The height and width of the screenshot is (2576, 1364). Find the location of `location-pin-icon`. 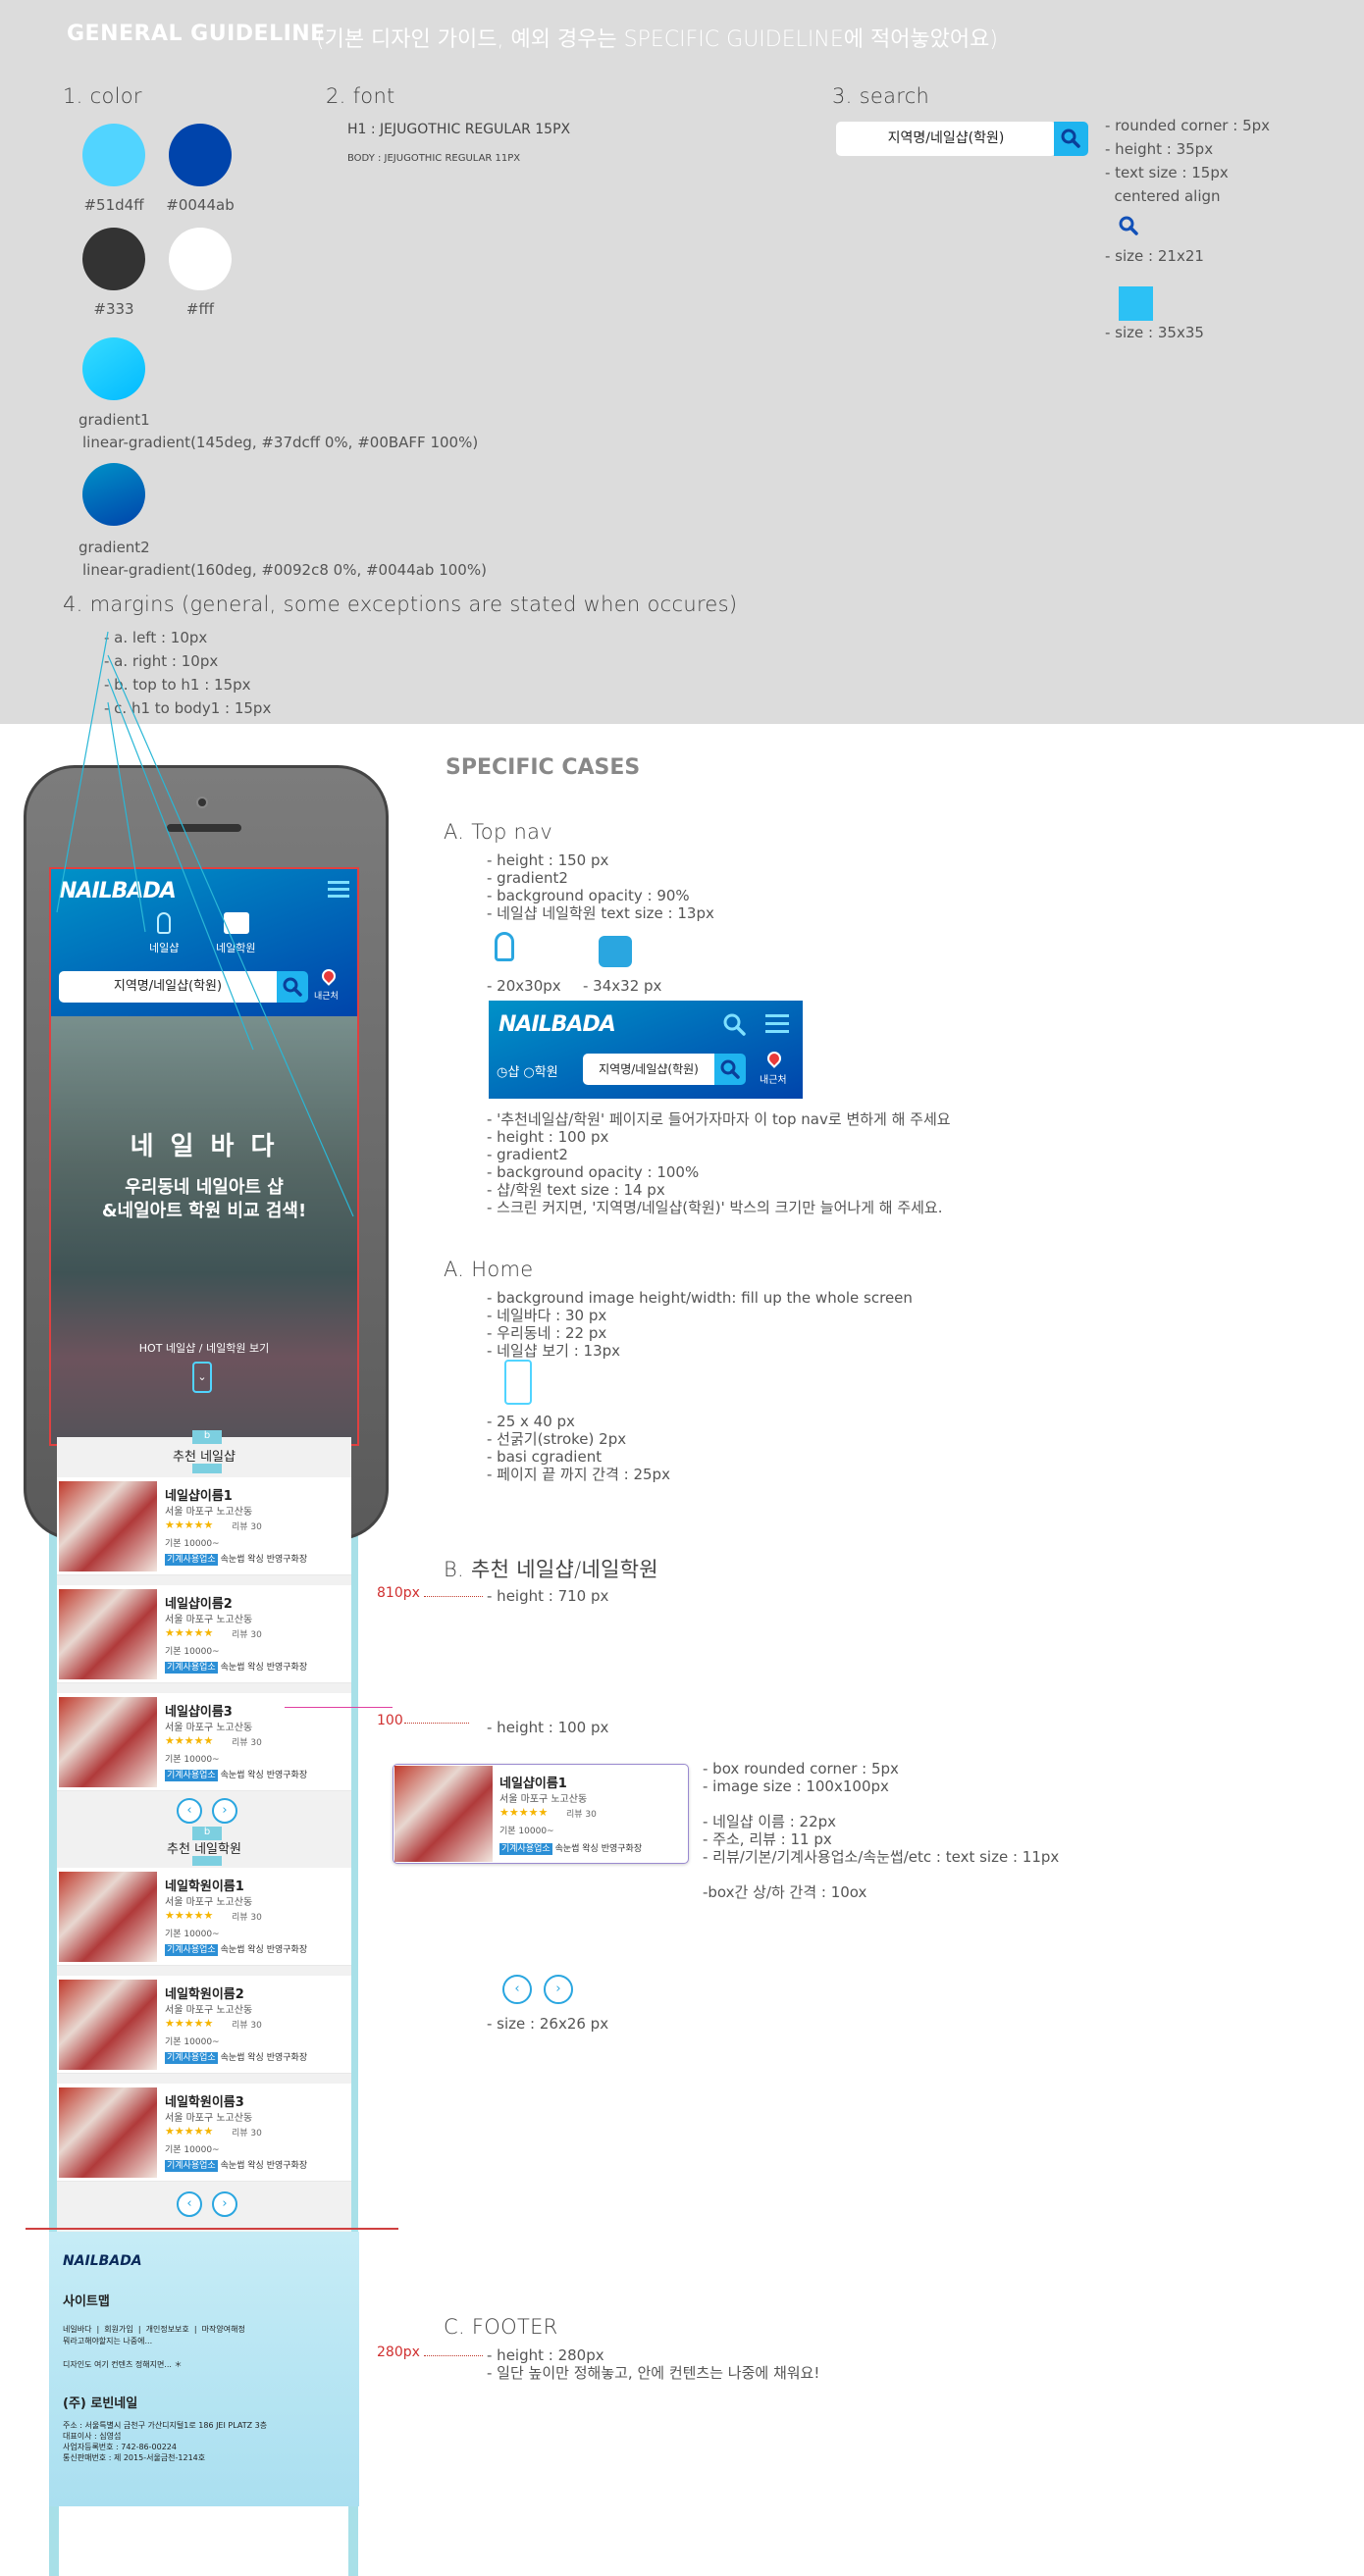

location-pin-icon is located at coordinates (774, 1058).